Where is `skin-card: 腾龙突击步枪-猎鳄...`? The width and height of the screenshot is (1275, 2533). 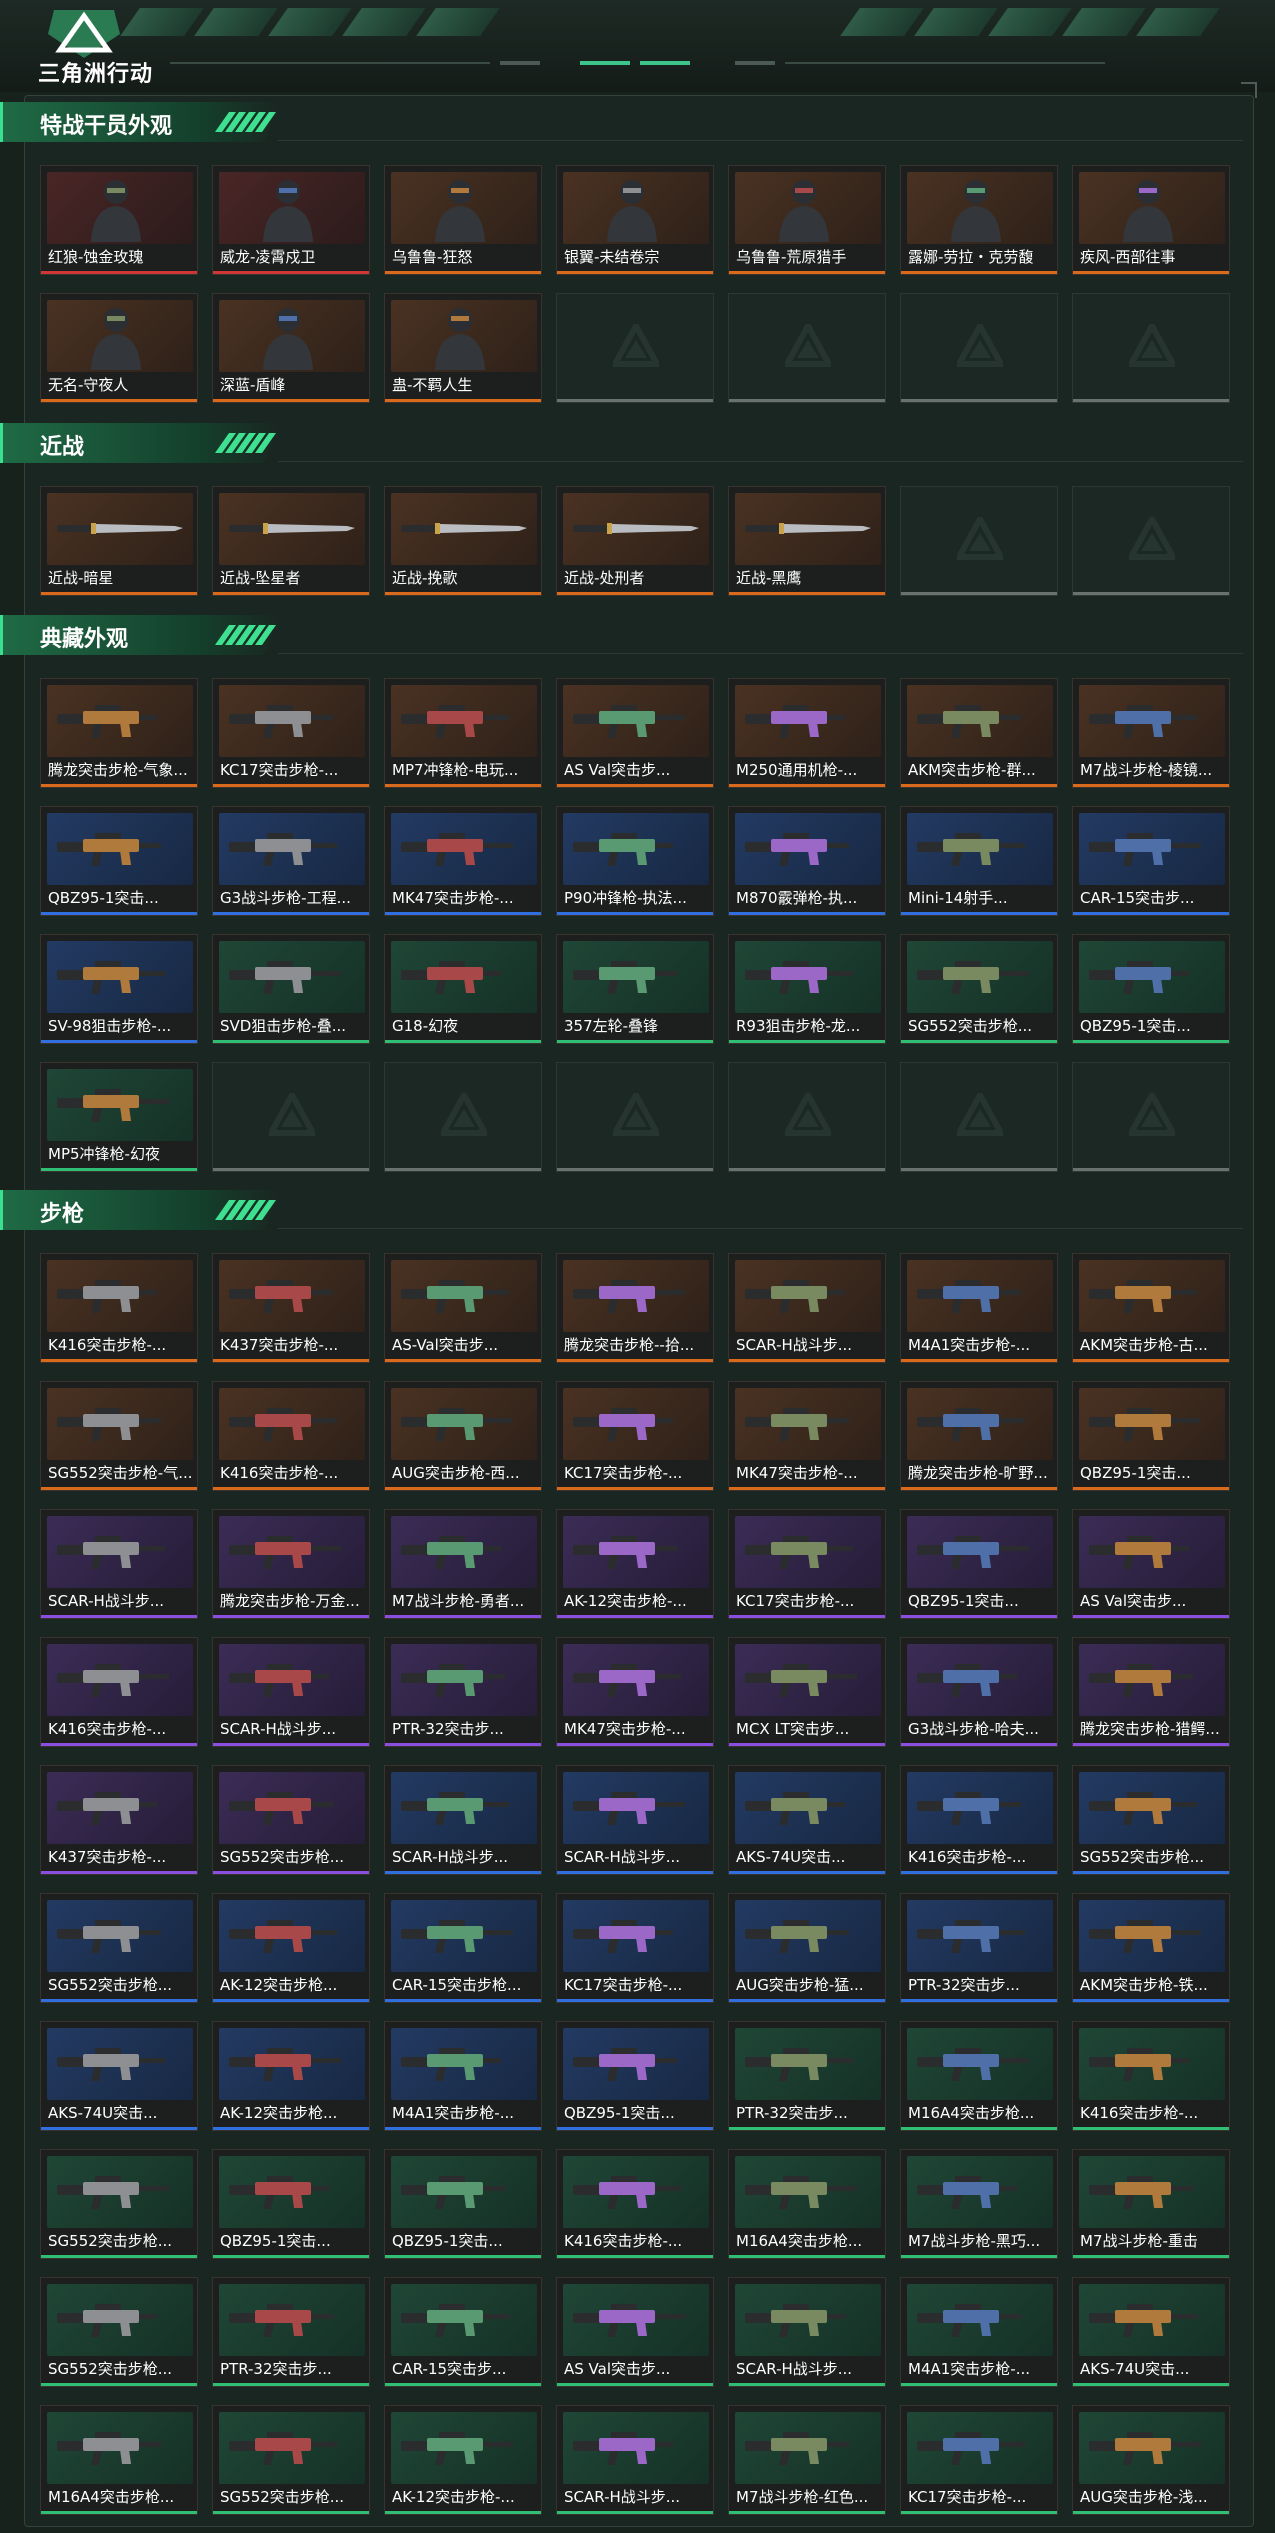 skin-card: 腾龙突击步枪-猎鳄... is located at coordinates (1151, 1692).